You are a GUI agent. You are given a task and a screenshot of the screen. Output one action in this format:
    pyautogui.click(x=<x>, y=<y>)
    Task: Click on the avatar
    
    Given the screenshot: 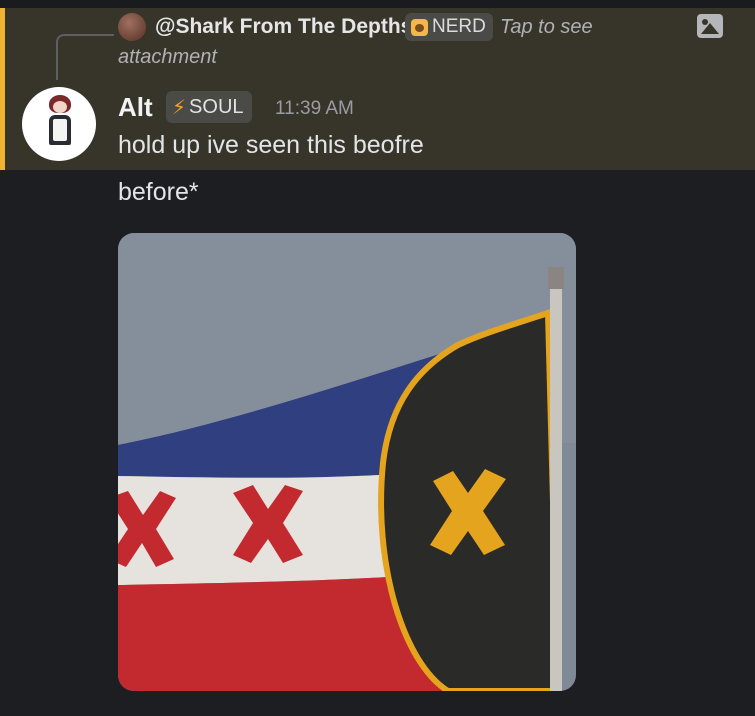 What is the action you would take?
    pyautogui.click(x=59, y=124)
    